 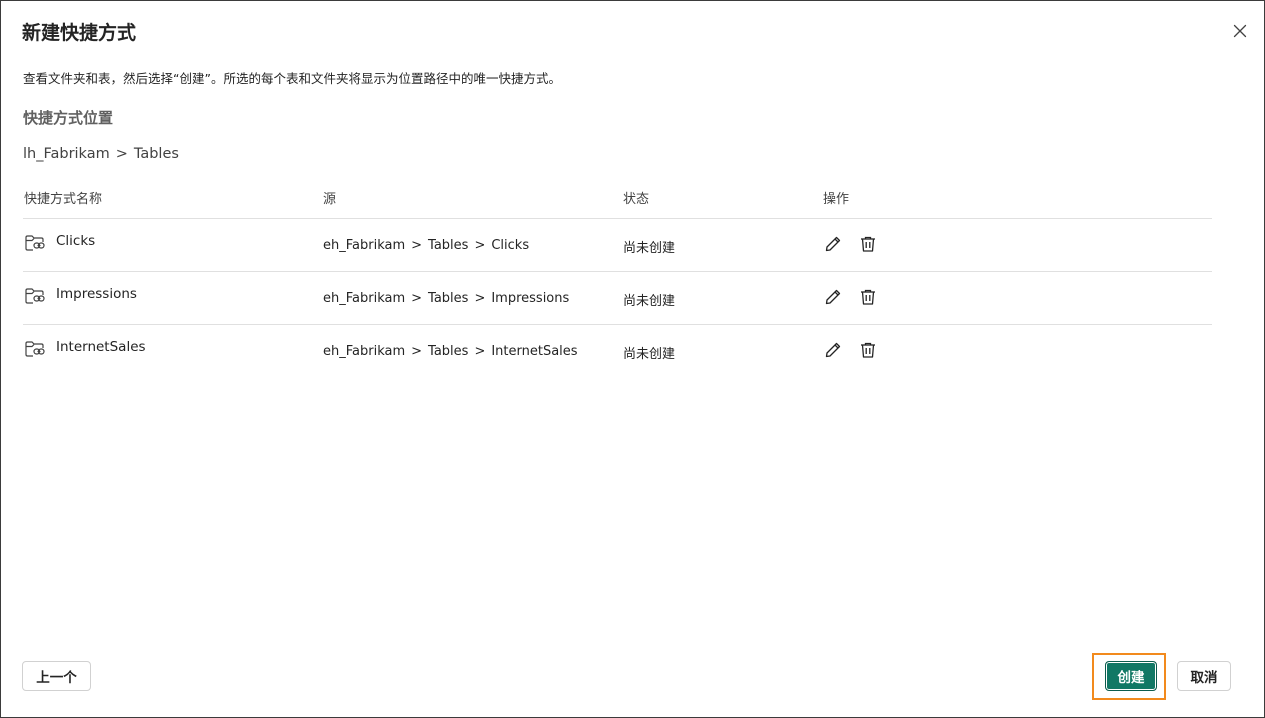 What do you see at coordinates (56, 676) in the screenshot?
I see `previous-button: 上一个` at bounding box center [56, 676].